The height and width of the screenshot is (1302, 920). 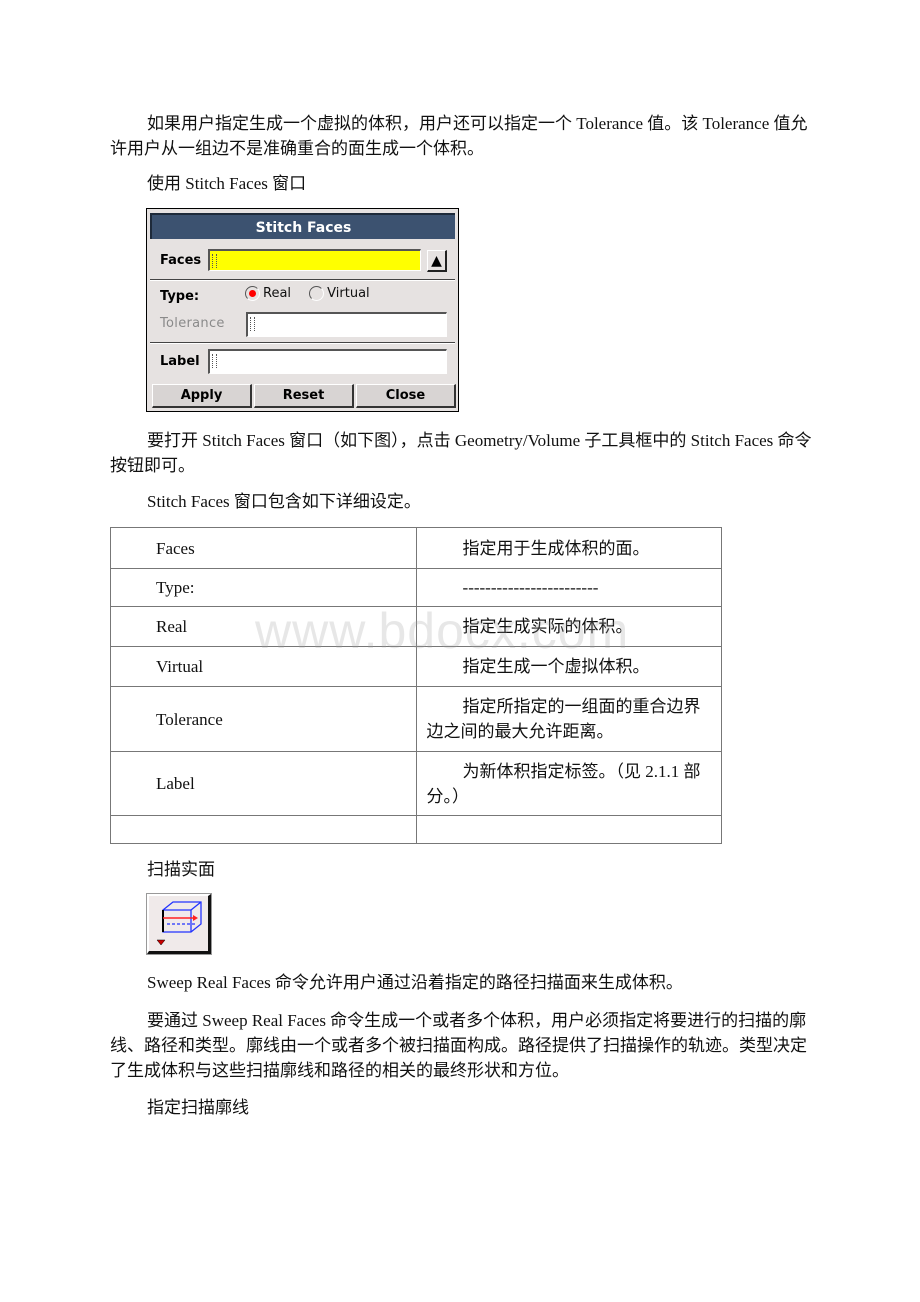 I want to click on table-row, so click(x=416, y=829).